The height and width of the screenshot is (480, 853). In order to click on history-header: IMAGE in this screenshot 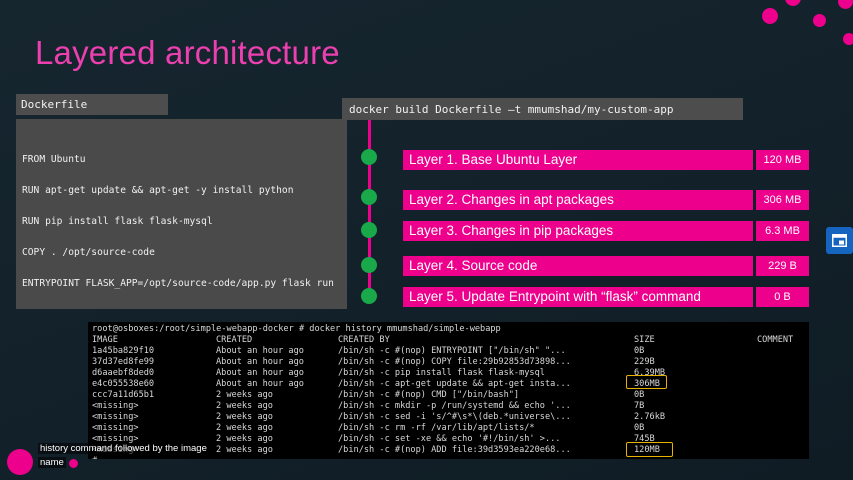, I will do `click(105, 340)`.